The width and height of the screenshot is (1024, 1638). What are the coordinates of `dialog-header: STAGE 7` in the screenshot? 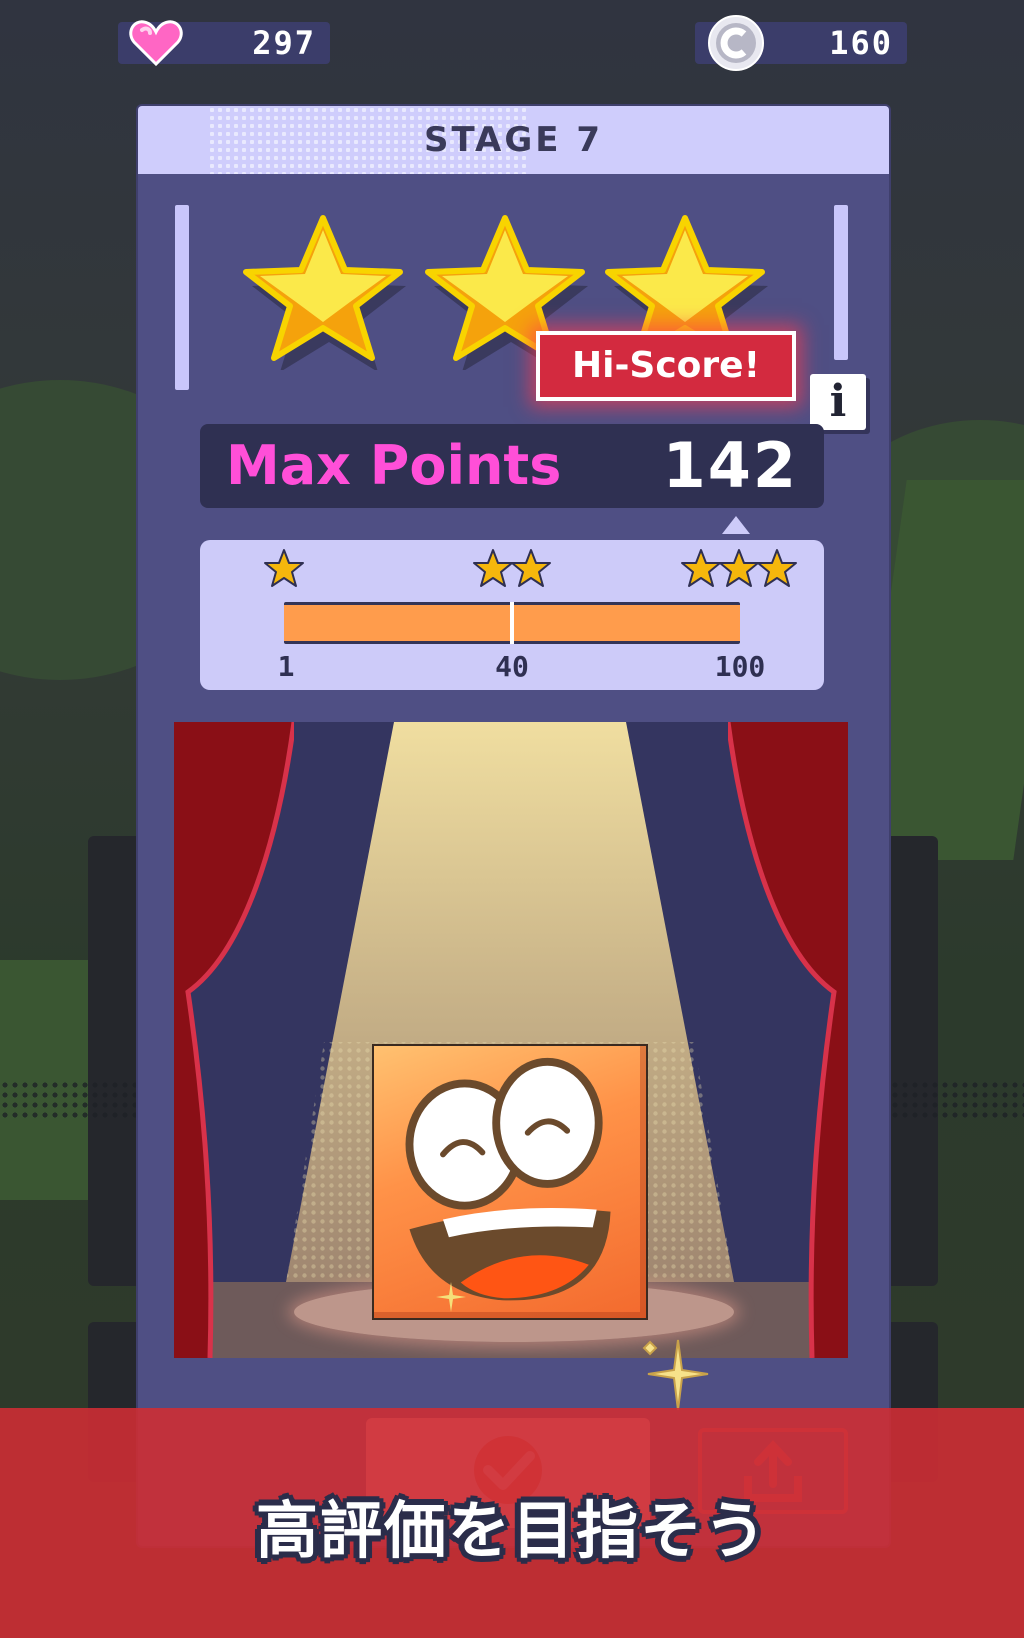 It's located at (513, 140).